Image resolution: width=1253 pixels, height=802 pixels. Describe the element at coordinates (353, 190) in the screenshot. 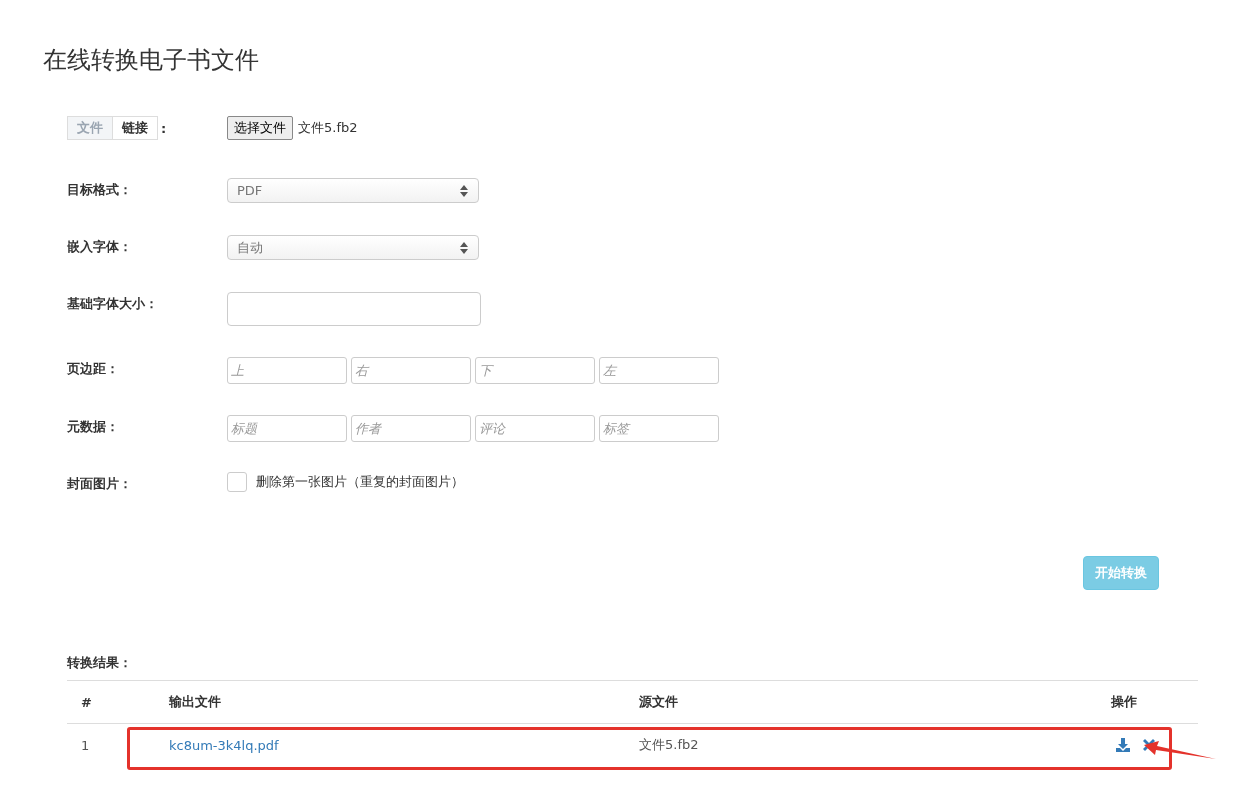

I see `select-field: PDF` at that location.